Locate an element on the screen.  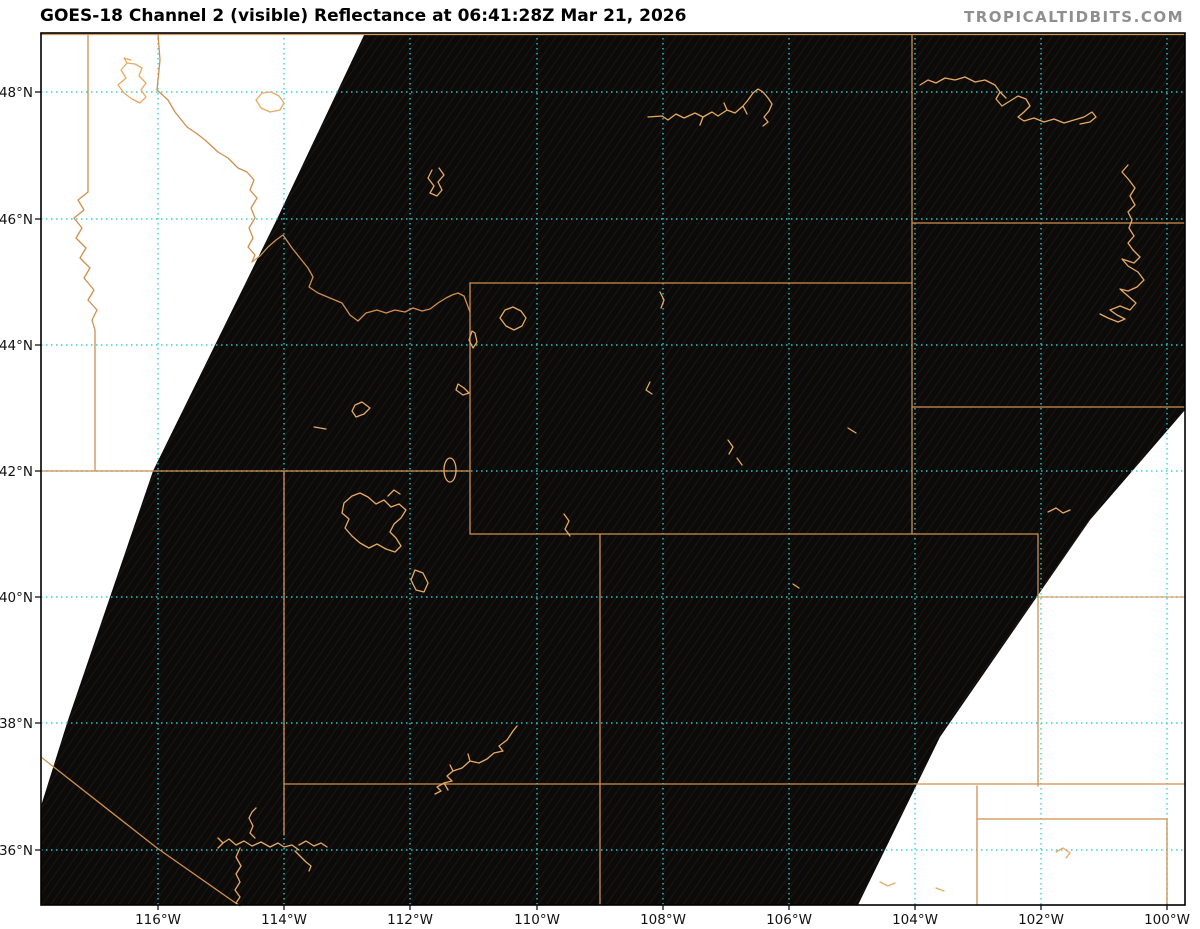
latitude-labels: 48°N 46°N 44°N 42°N 40°N 38°N 36°N is located at coordinates (16, 472).